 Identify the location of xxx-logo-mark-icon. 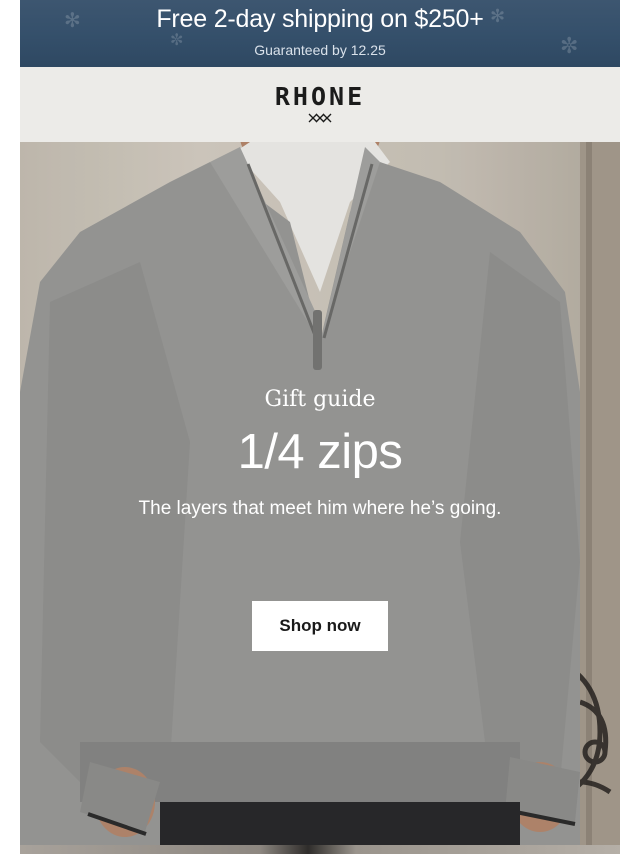
(320, 118).